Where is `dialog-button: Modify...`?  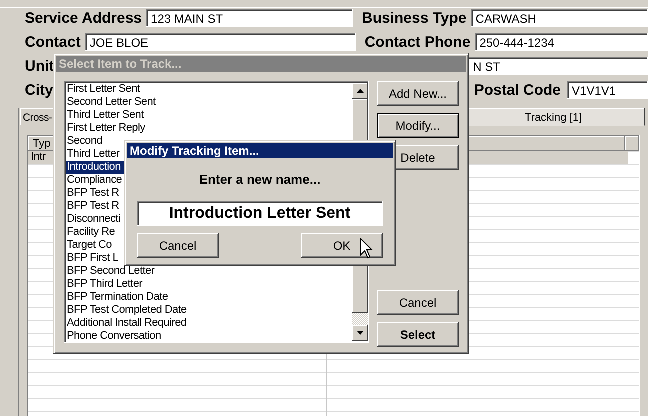
dialog-button: Modify... is located at coordinates (418, 125).